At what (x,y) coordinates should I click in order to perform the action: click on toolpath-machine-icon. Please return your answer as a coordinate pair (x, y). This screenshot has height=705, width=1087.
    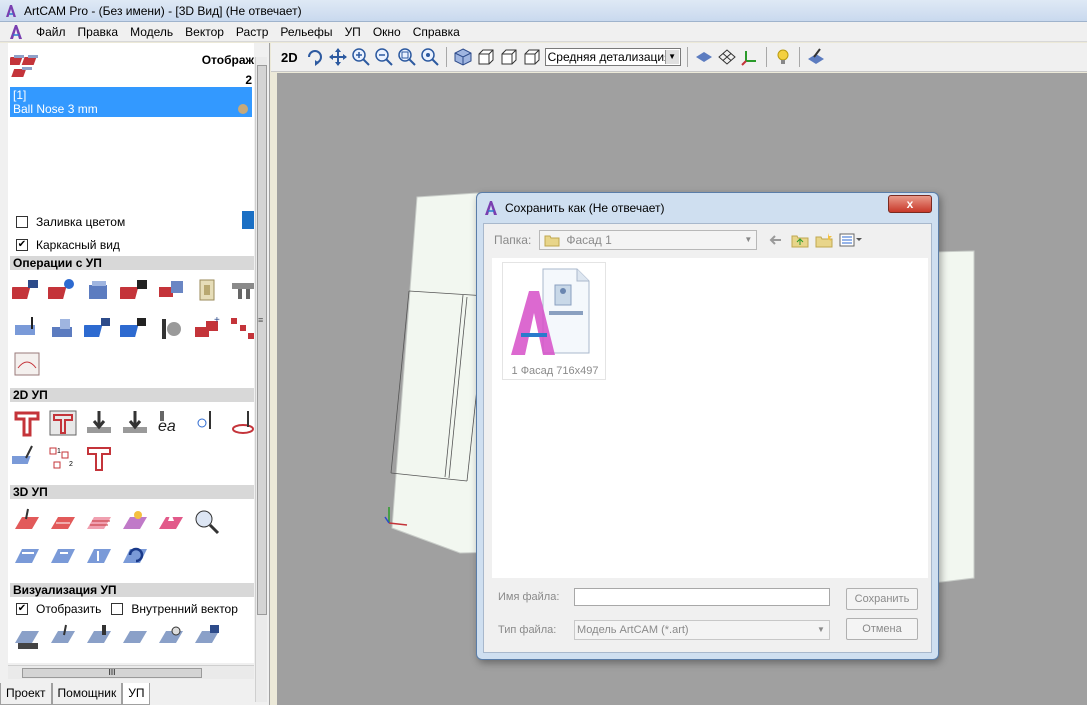
    Looking at the image, I should click on (241, 291).